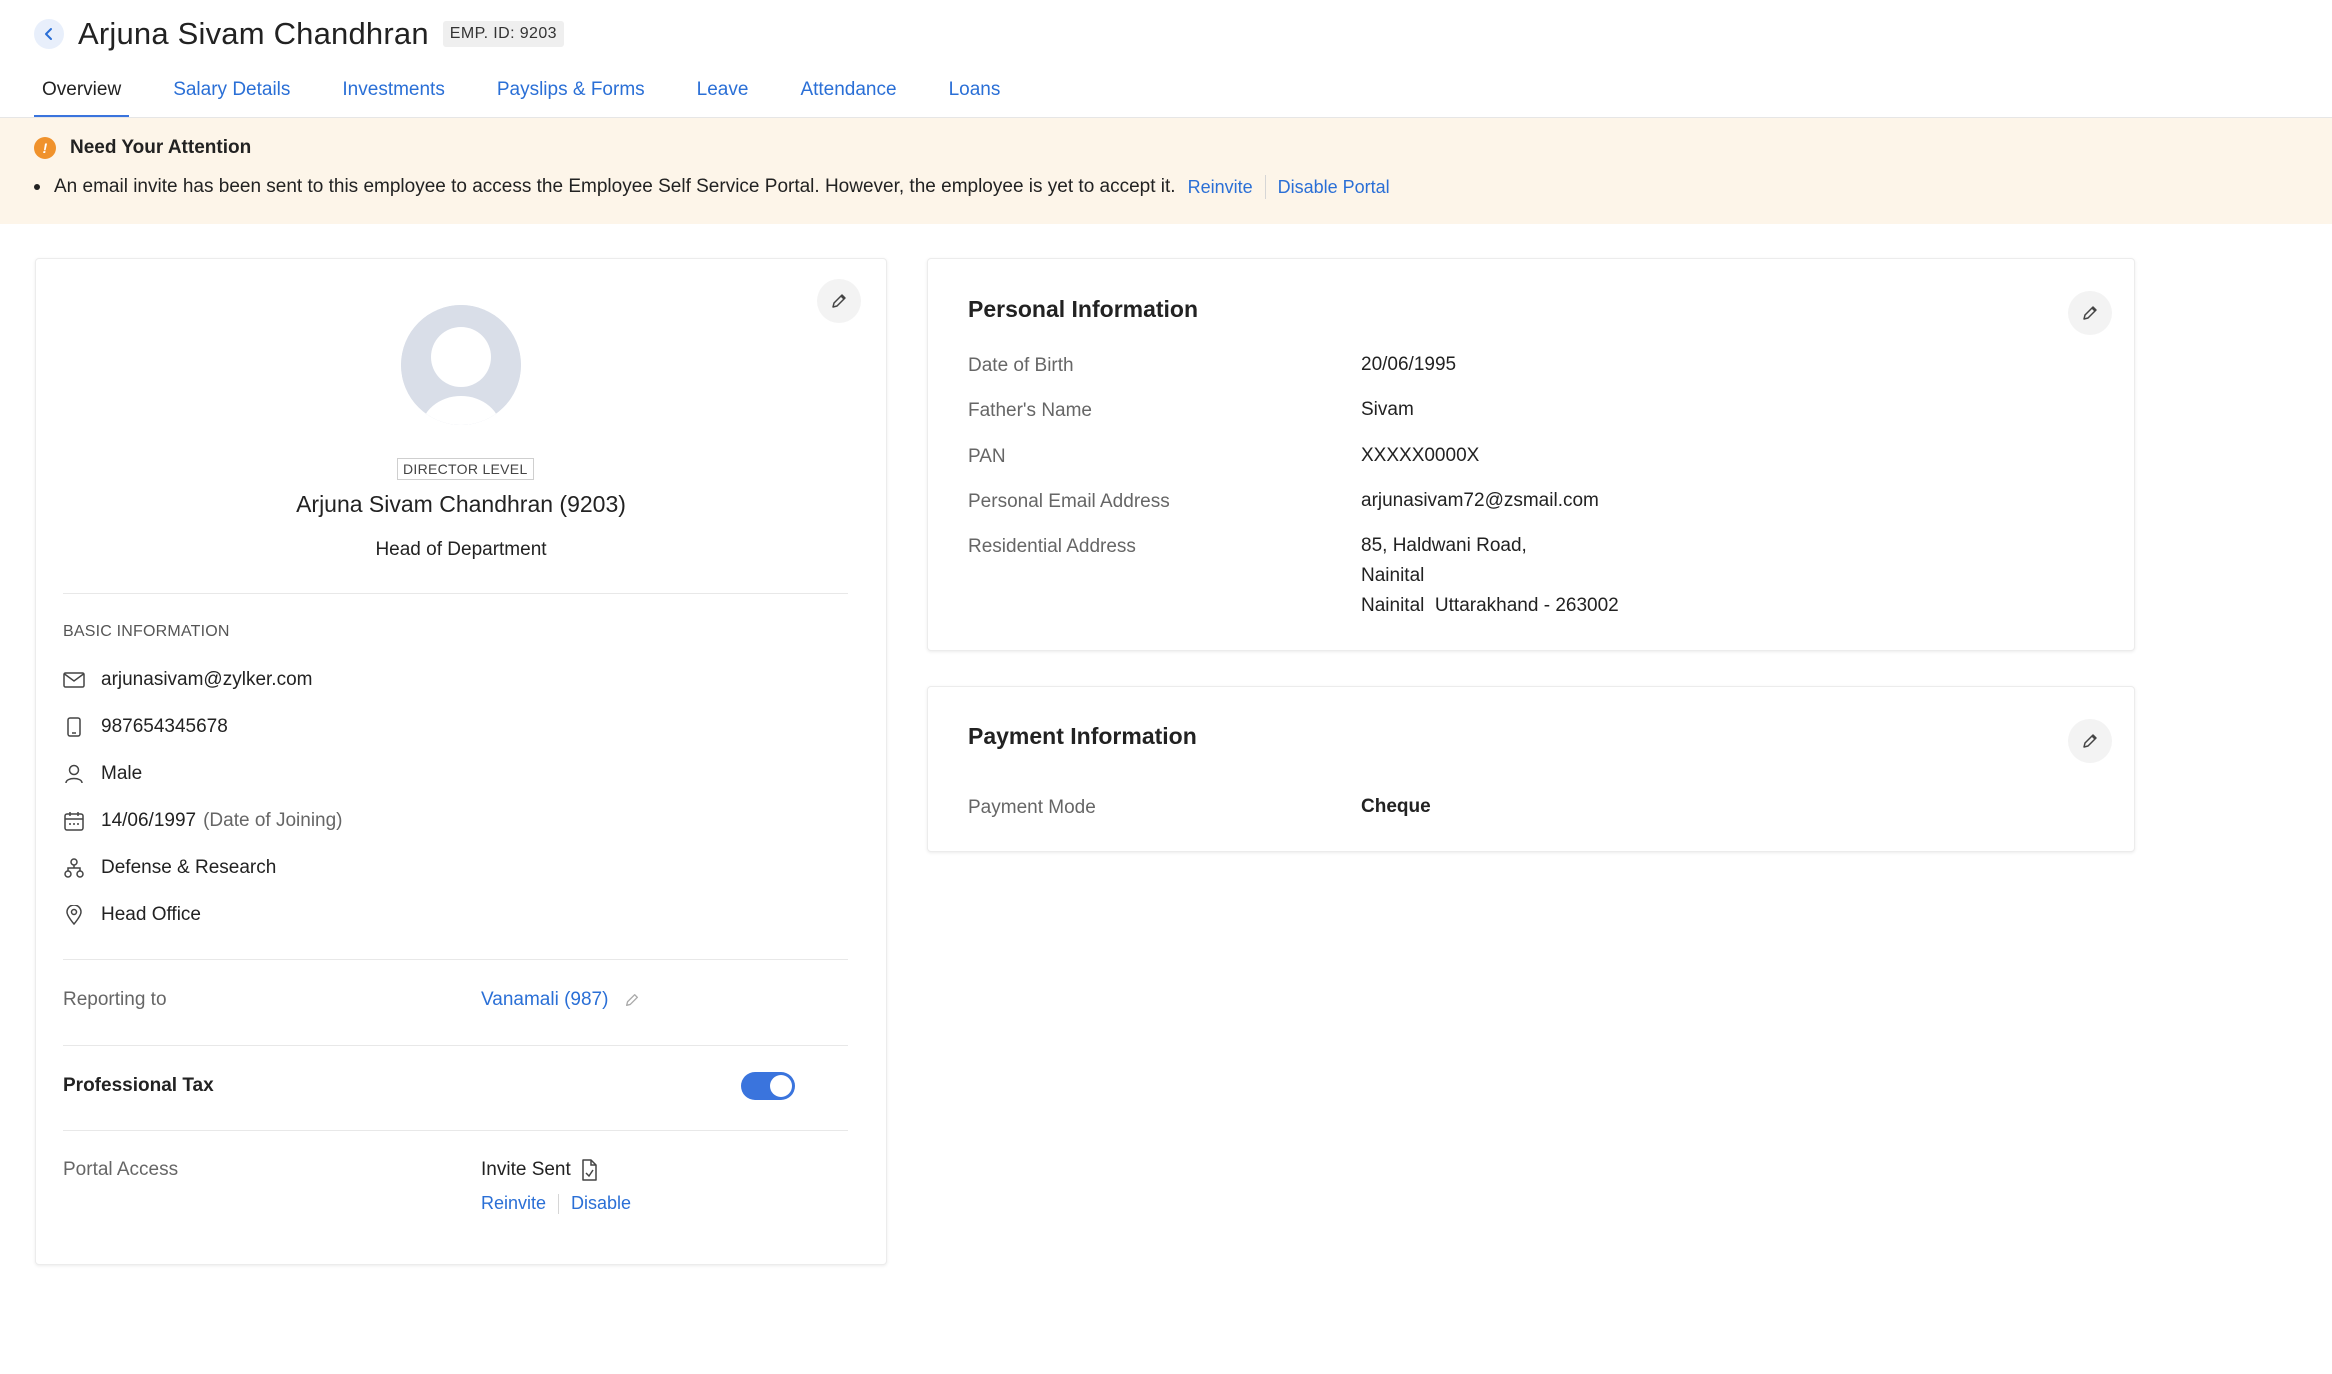  What do you see at coordinates (253, 33) in the screenshot?
I see `page-title: Arjuna Sivam Chandhran` at bounding box center [253, 33].